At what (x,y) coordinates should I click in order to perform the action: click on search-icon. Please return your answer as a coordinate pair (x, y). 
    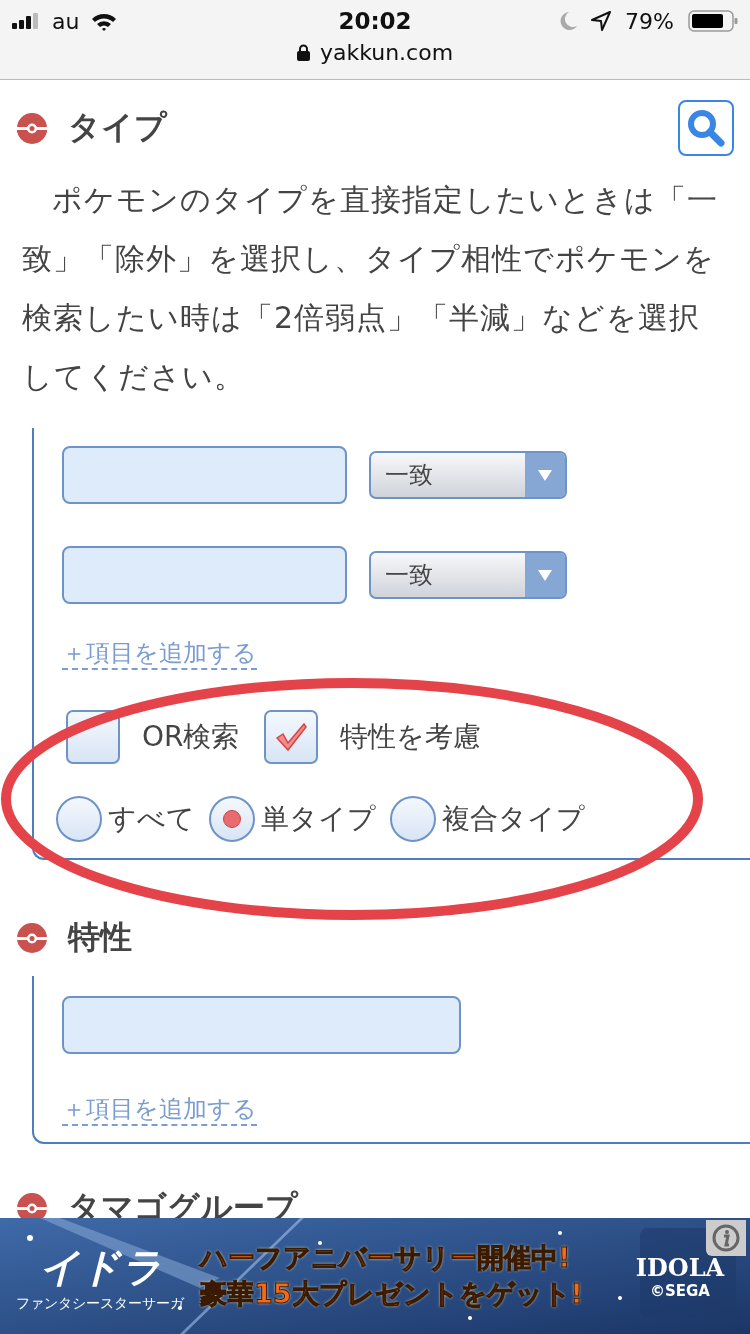
    Looking at the image, I should click on (706, 128).